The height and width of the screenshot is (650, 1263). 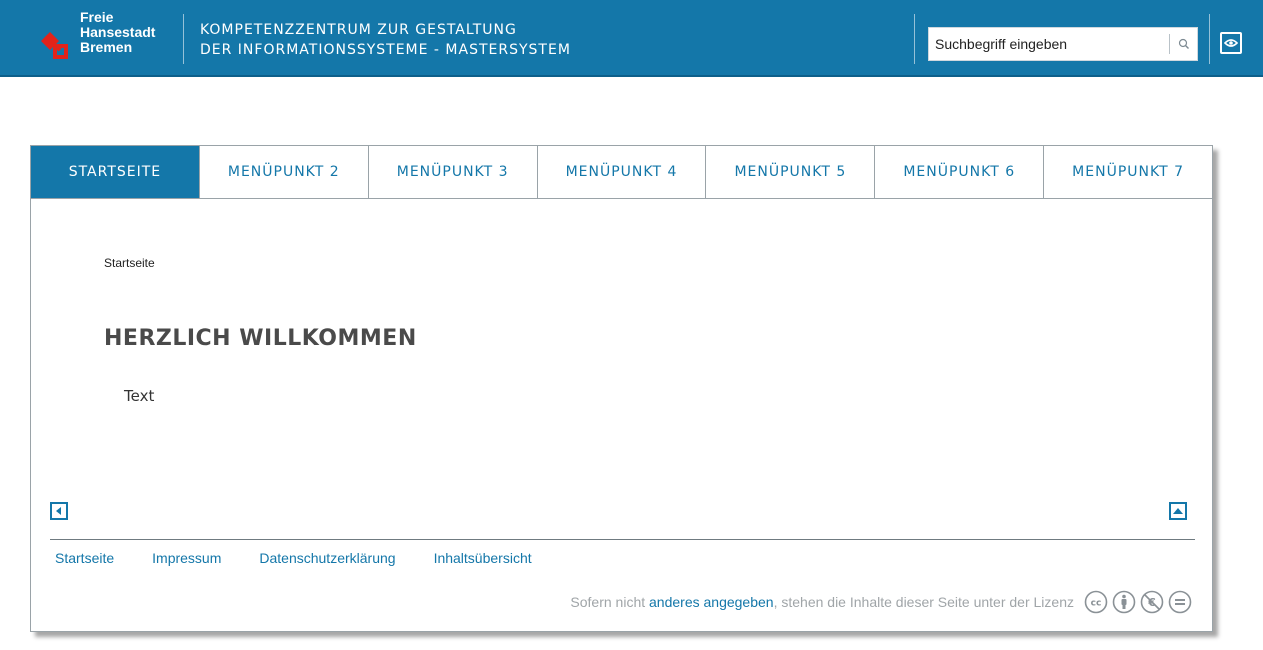 What do you see at coordinates (1049, 44) in the screenshot?
I see `search-input` at bounding box center [1049, 44].